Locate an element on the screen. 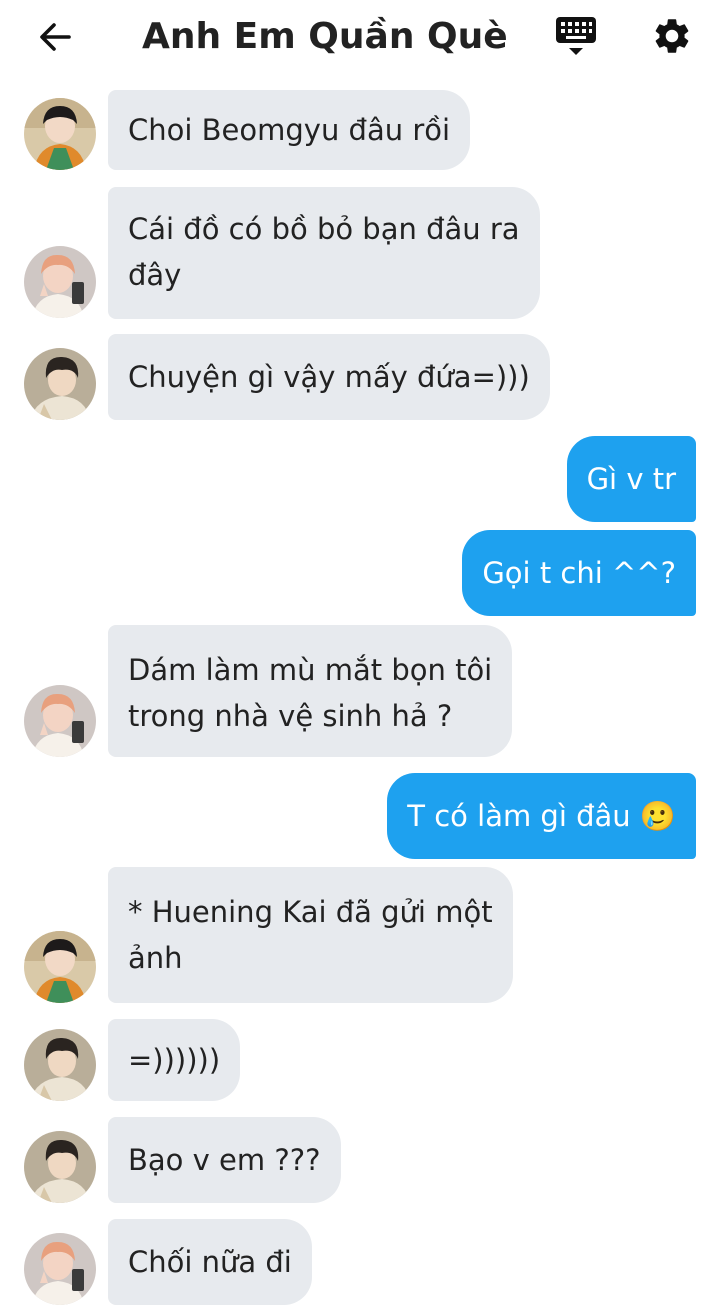 Image resolution: width=720 pixels, height=1308 pixels. message-text: =)))))) is located at coordinates (174, 1060).